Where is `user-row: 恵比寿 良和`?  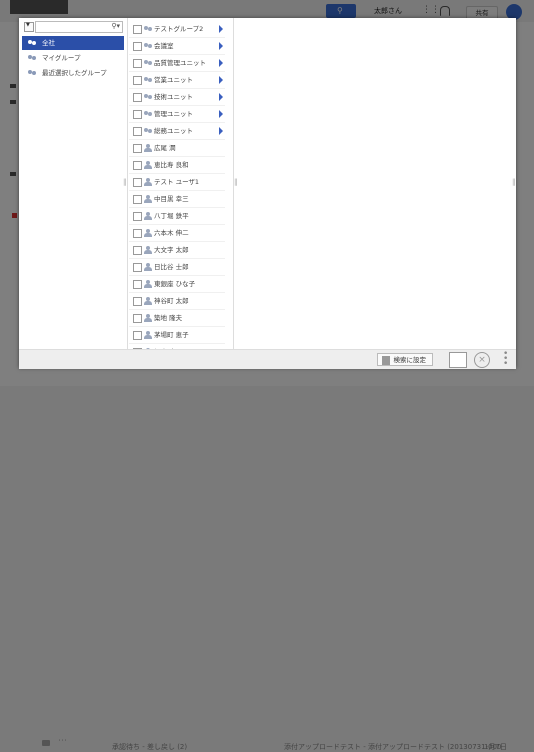
user-row: 恵比寿 良和 is located at coordinates (181, 165).